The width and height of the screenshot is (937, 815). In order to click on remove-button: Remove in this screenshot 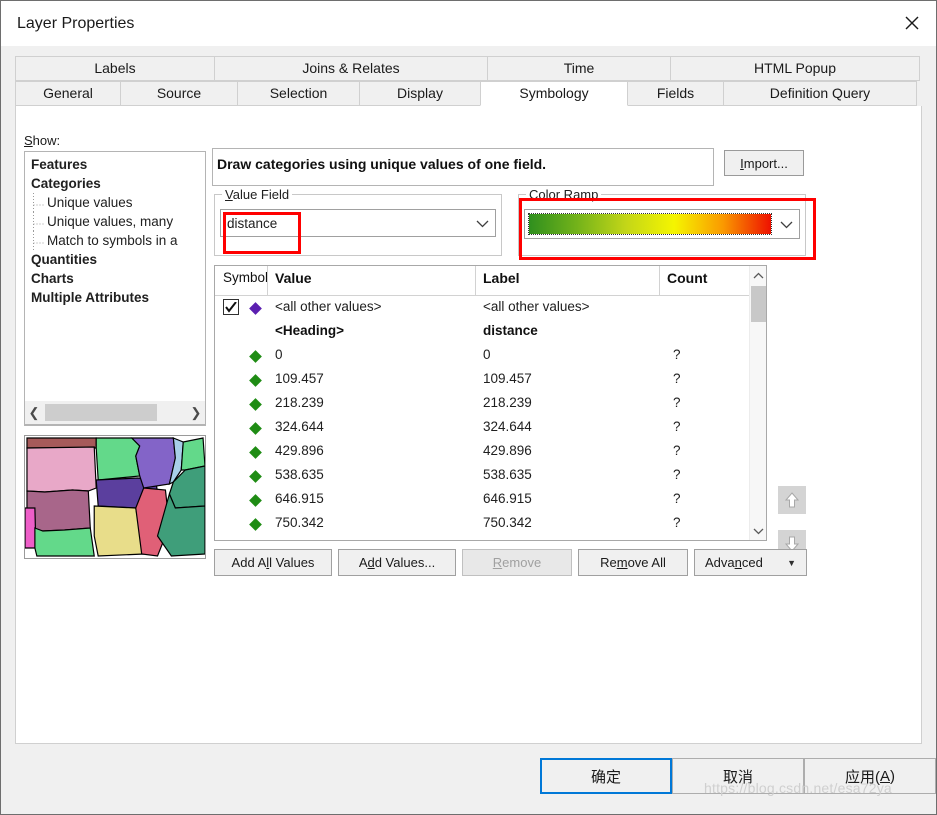, I will do `click(517, 562)`.